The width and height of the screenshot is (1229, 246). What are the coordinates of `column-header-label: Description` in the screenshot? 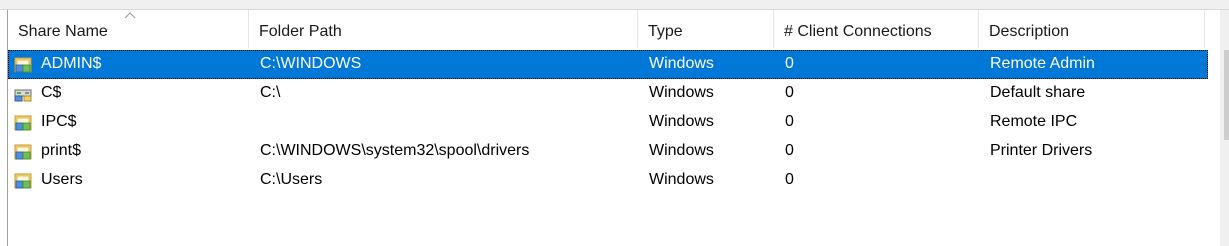 It's located at (1029, 31).